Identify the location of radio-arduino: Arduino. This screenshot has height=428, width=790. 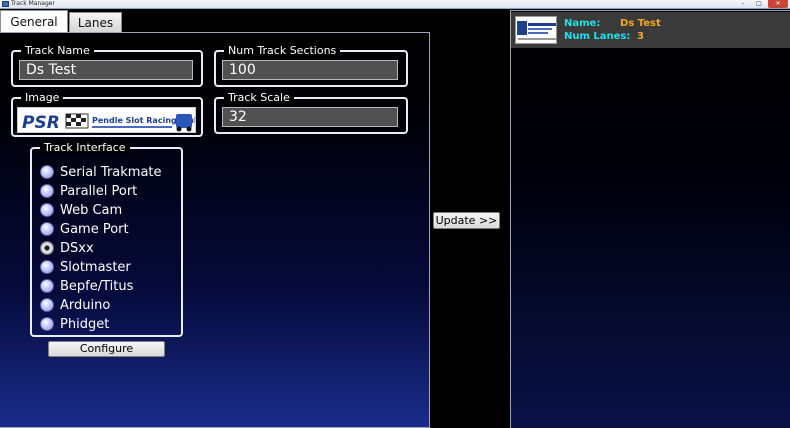
(75, 305).